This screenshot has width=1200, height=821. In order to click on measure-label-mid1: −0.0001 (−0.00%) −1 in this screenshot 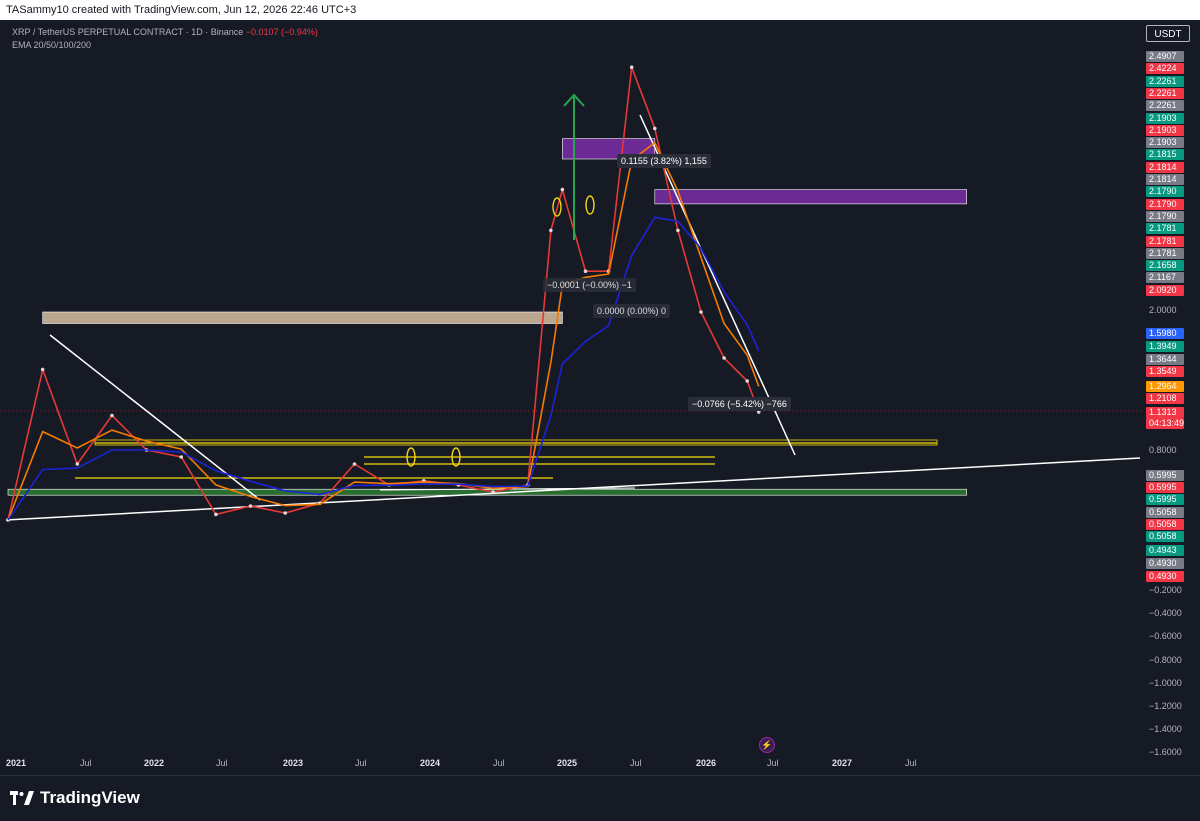, I will do `click(589, 285)`.